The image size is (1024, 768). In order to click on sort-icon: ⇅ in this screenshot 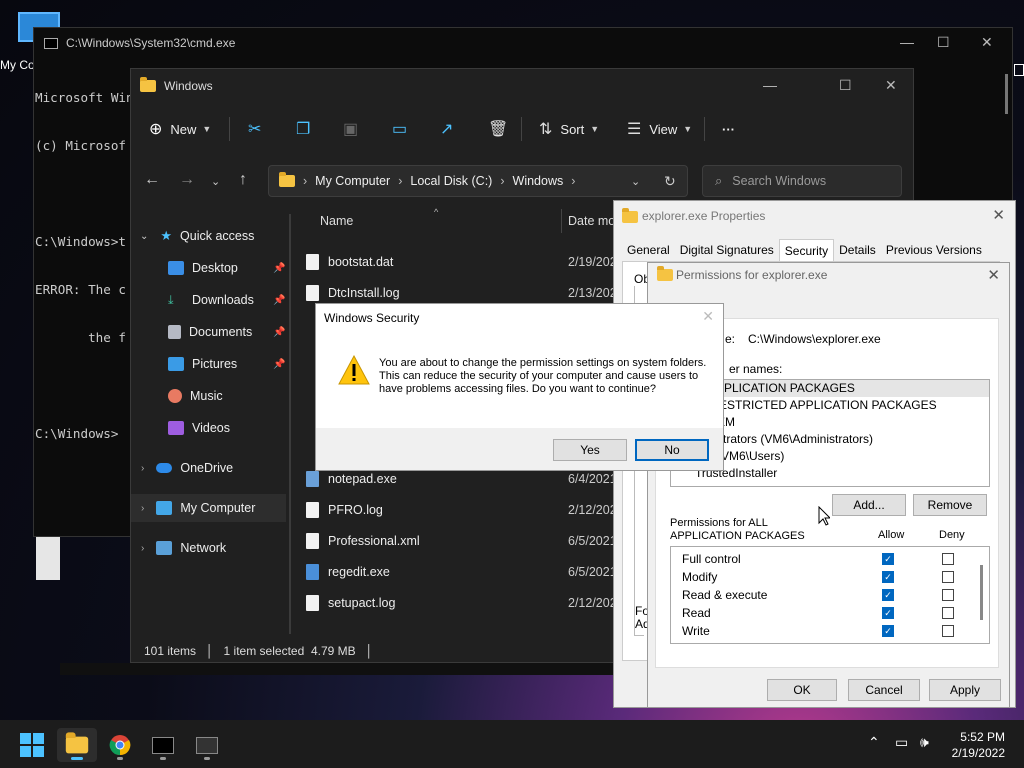, I will do `click(546, 129)`.